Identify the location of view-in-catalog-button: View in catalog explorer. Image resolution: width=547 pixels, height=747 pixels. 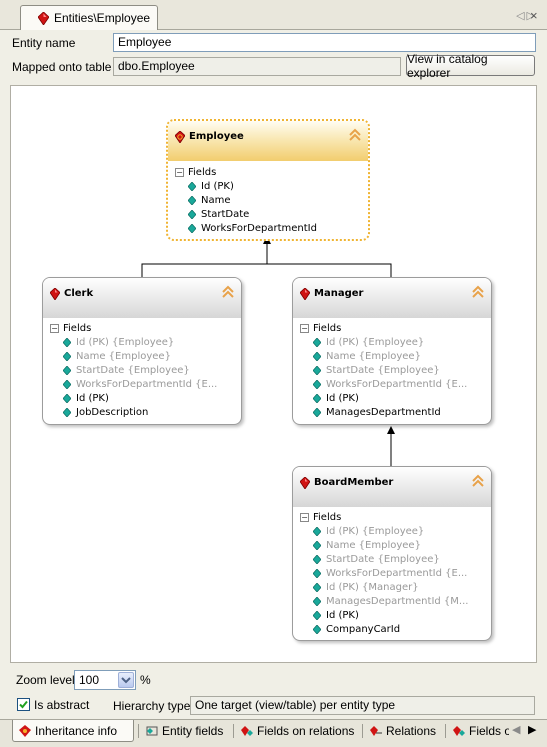
(470, 66).